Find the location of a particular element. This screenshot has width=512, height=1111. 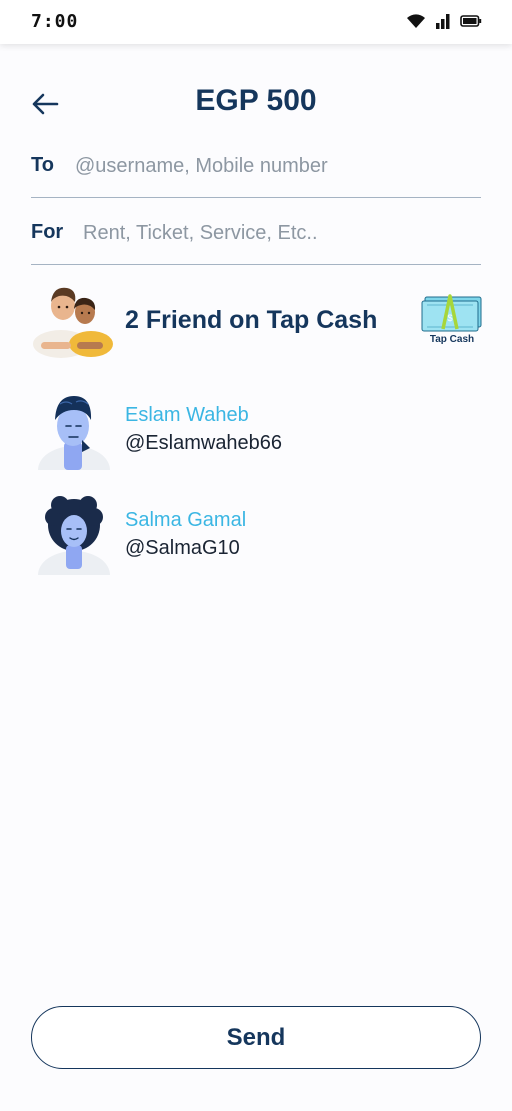

money-bills-icon: $ is located at coordinates (451, 313).